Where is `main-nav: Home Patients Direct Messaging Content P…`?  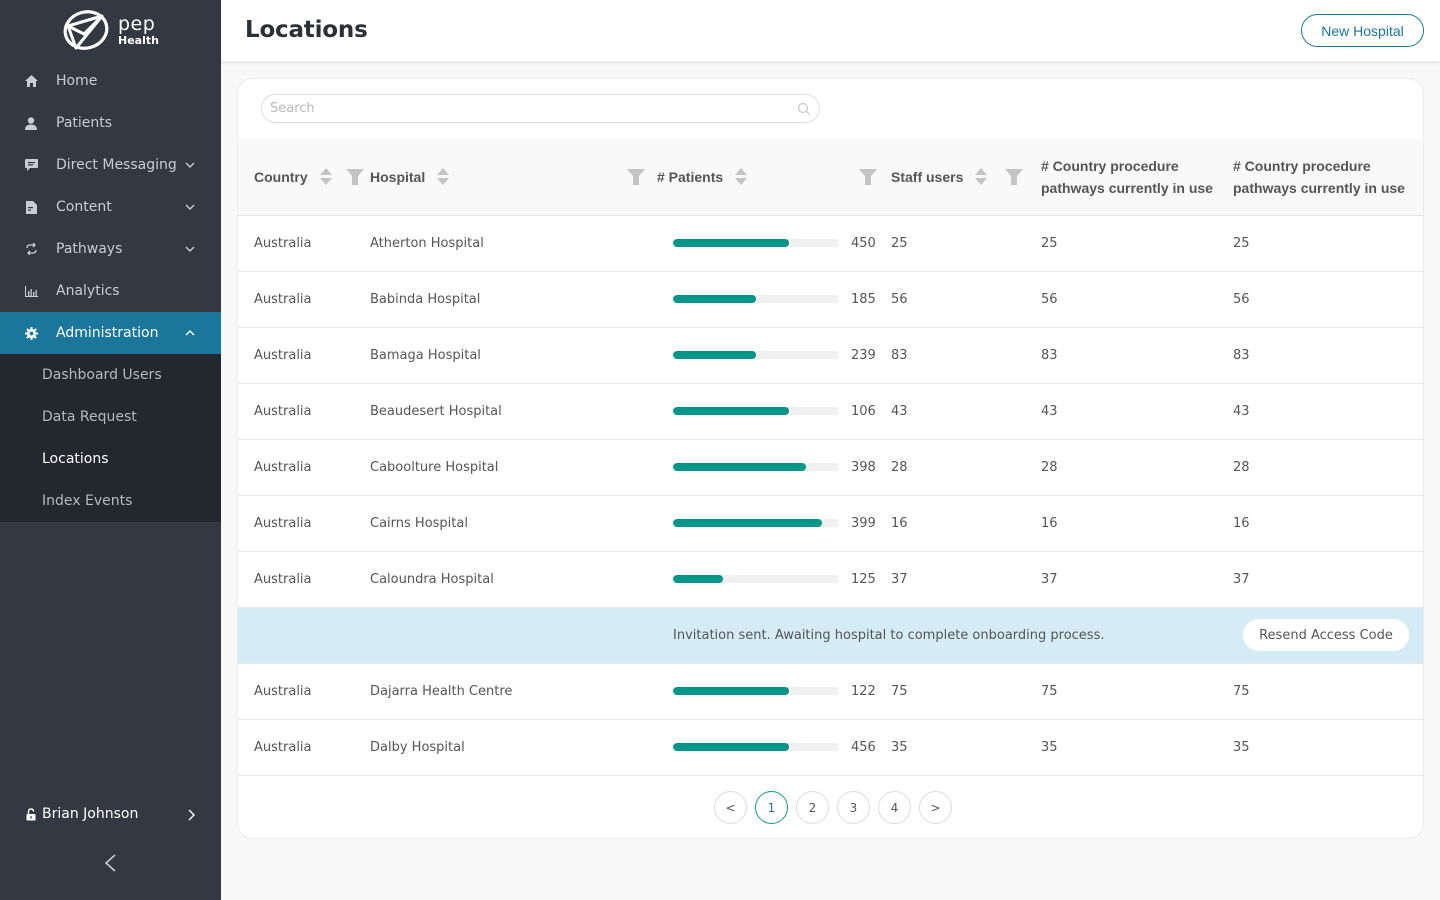
main-nav: Home Patients Direct Messaging Content P… is located at coordinates (110, 291).